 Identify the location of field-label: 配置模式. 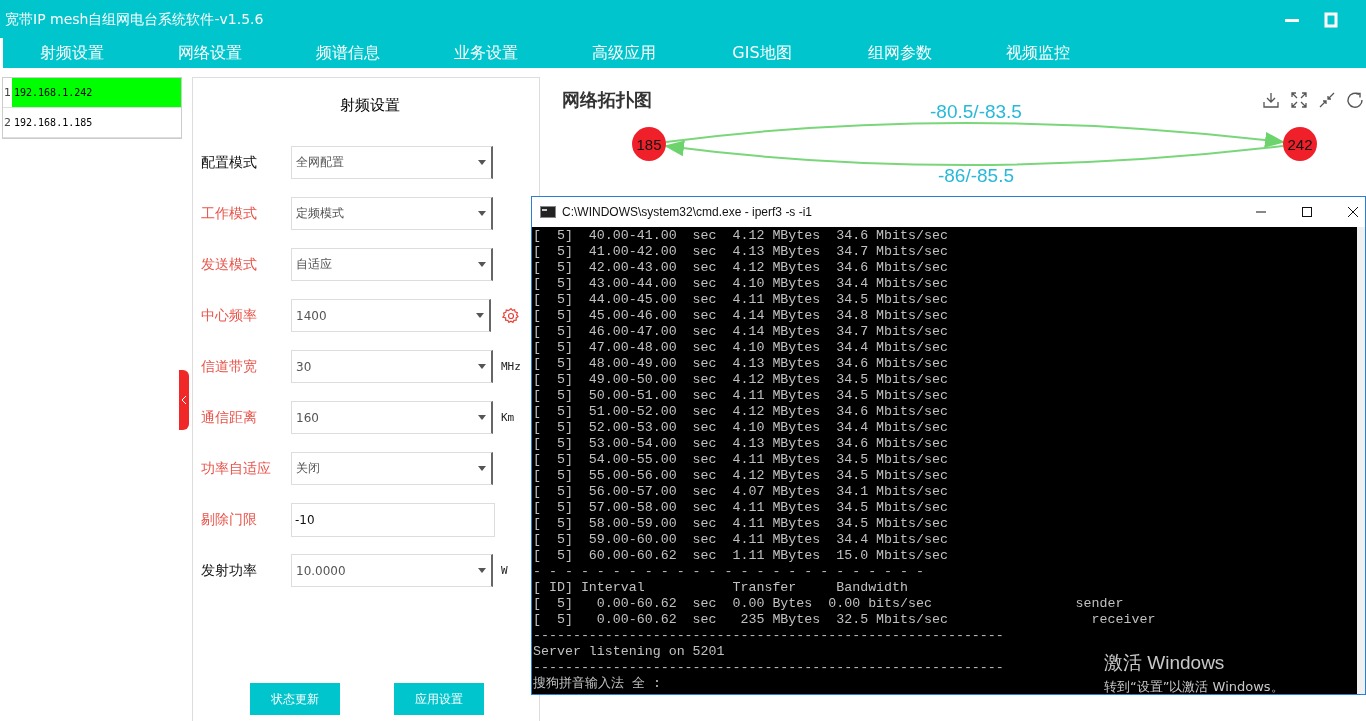
(229, 162).